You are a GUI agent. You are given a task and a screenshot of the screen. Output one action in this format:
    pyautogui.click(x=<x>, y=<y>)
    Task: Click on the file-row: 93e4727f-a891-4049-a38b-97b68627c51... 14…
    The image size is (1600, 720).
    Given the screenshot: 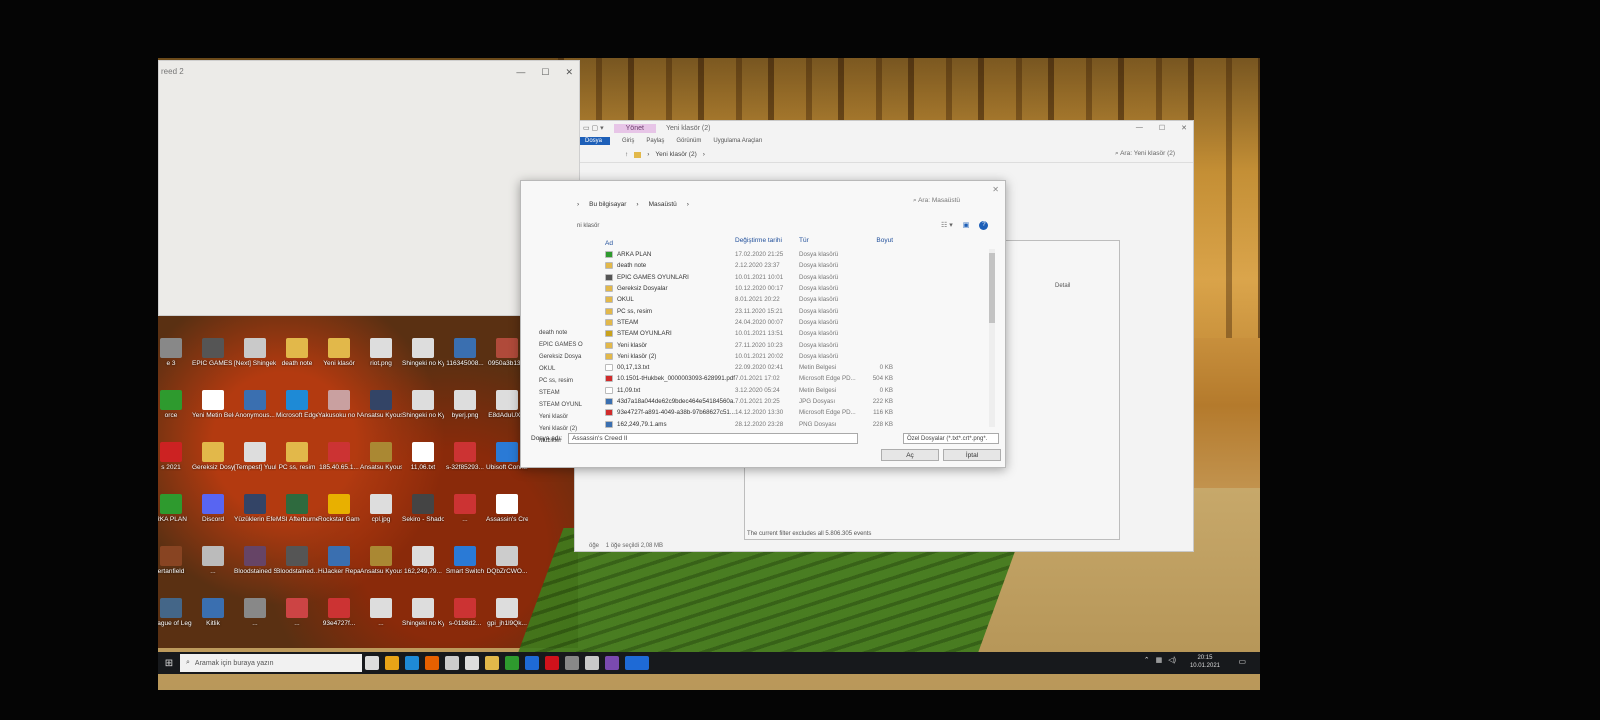 What is the action you would take?
    pyautogui.click(x=803, y=412)
    